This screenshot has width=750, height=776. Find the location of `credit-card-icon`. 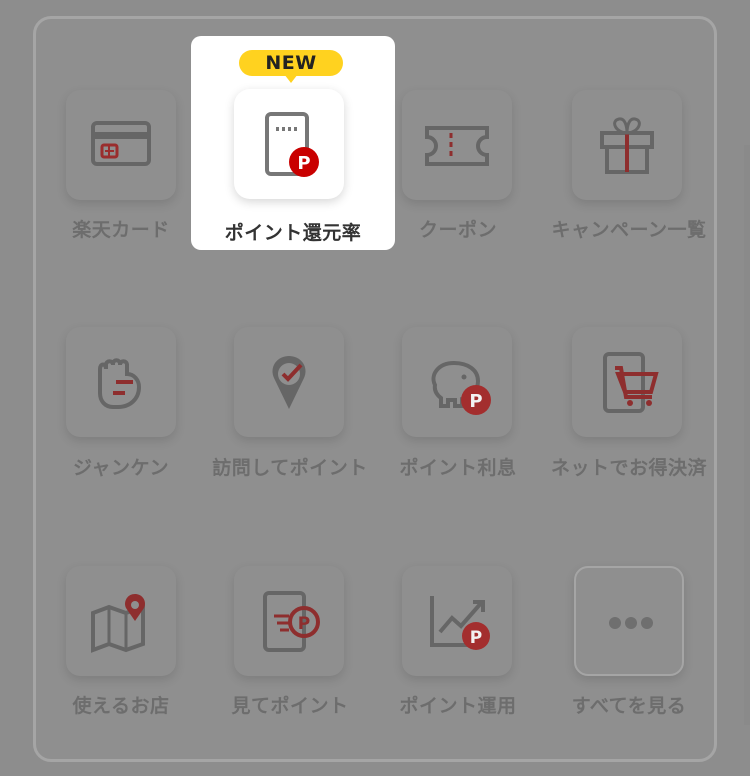

credit-card-icon is located at coordinates (121, 143).